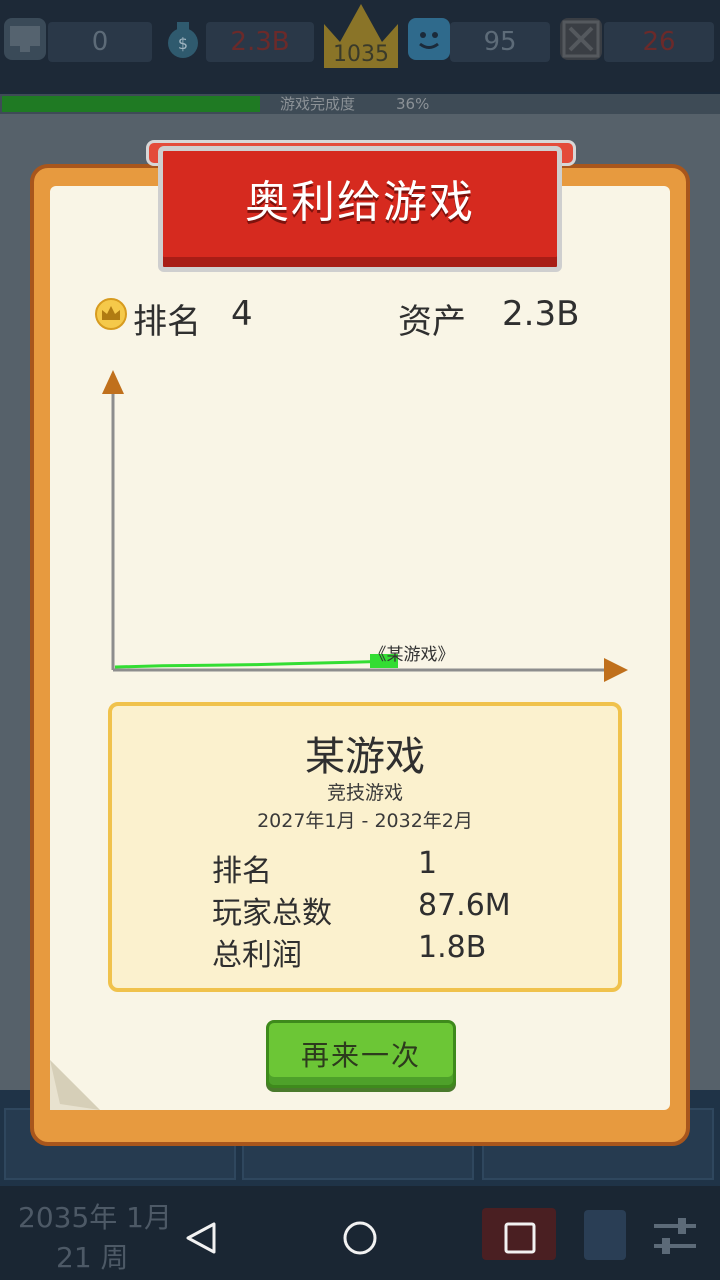  I want to click on y-axis-arrow, so click(113, 382).